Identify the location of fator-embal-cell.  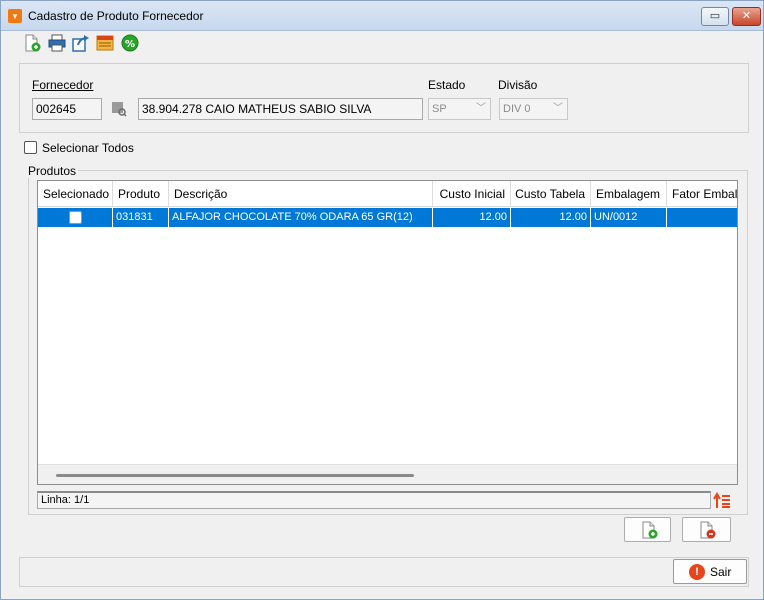
(702, 217).